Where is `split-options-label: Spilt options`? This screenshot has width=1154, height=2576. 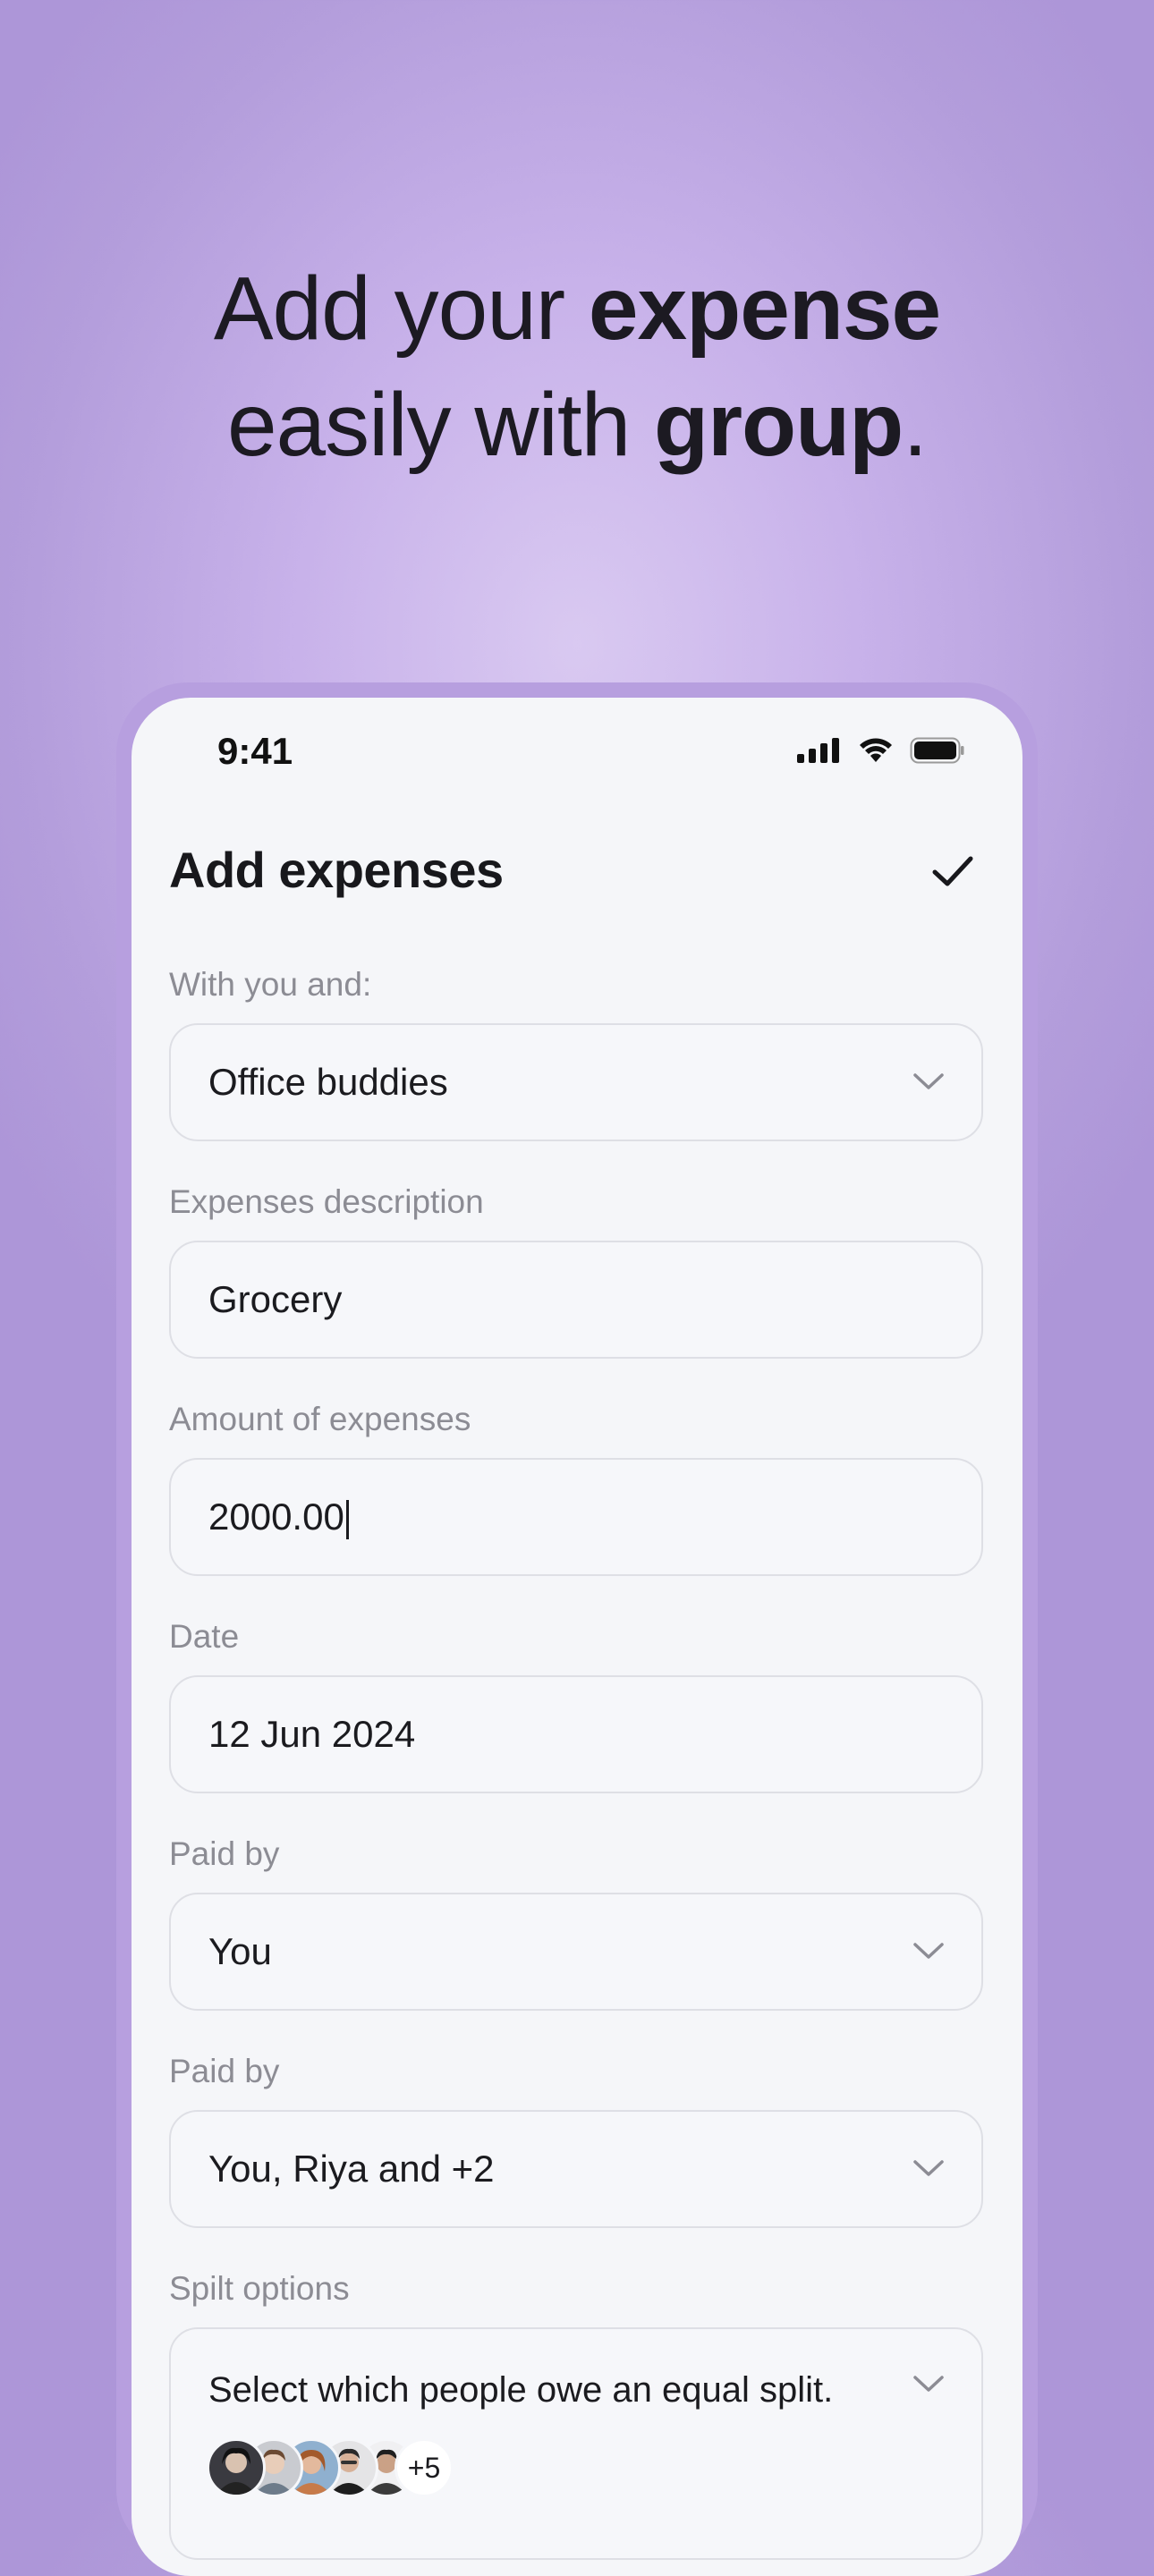
split-options-label: Spilt options is located at coordinates (259, 2288).